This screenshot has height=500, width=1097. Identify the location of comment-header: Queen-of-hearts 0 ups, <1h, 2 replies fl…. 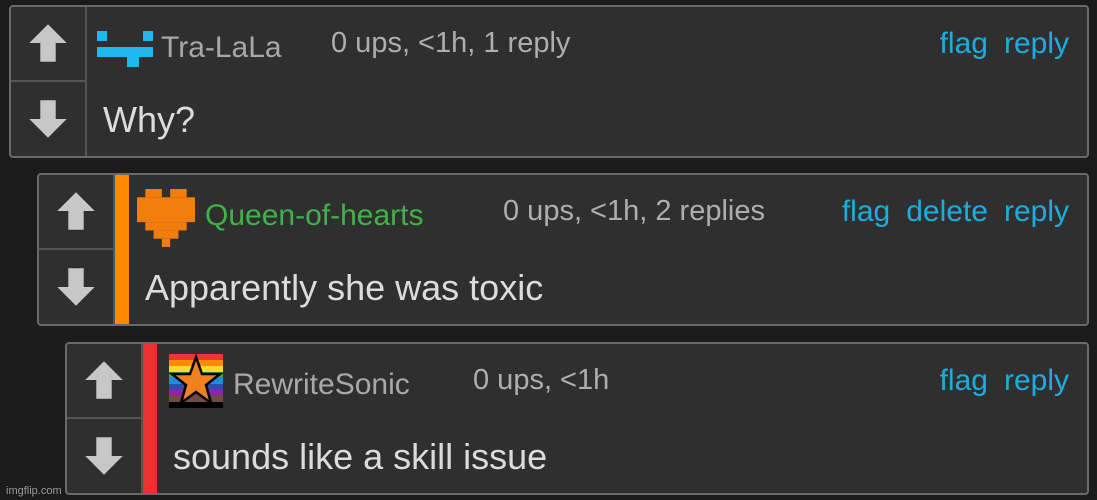
(563, 213).